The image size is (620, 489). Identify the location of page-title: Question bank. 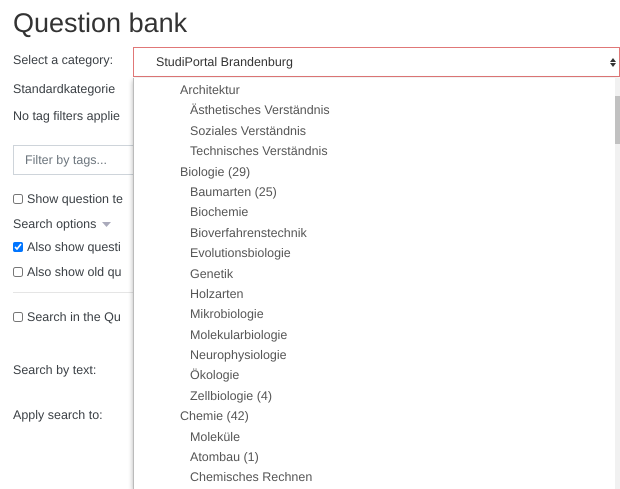
(100, 23).